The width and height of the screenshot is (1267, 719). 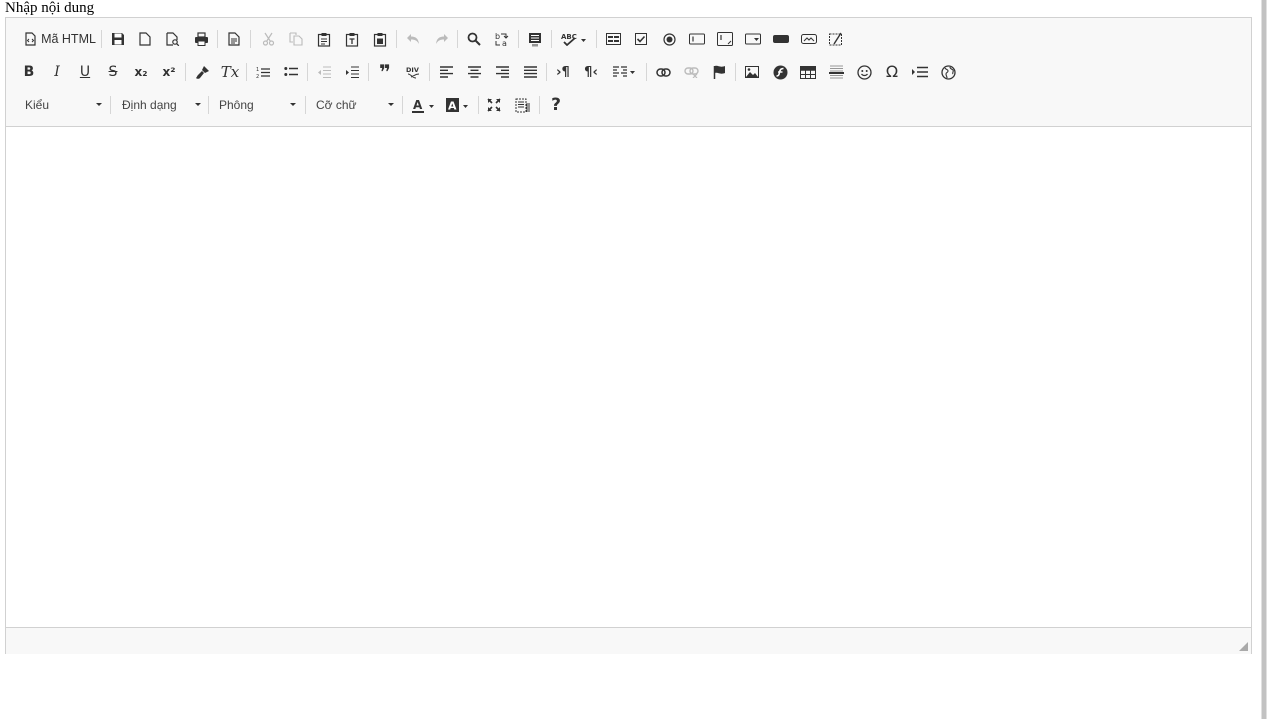 What do you see at coordinates (535, 39) in the screenshot?
I see `select-all-button` at bounding box center [535, 39].